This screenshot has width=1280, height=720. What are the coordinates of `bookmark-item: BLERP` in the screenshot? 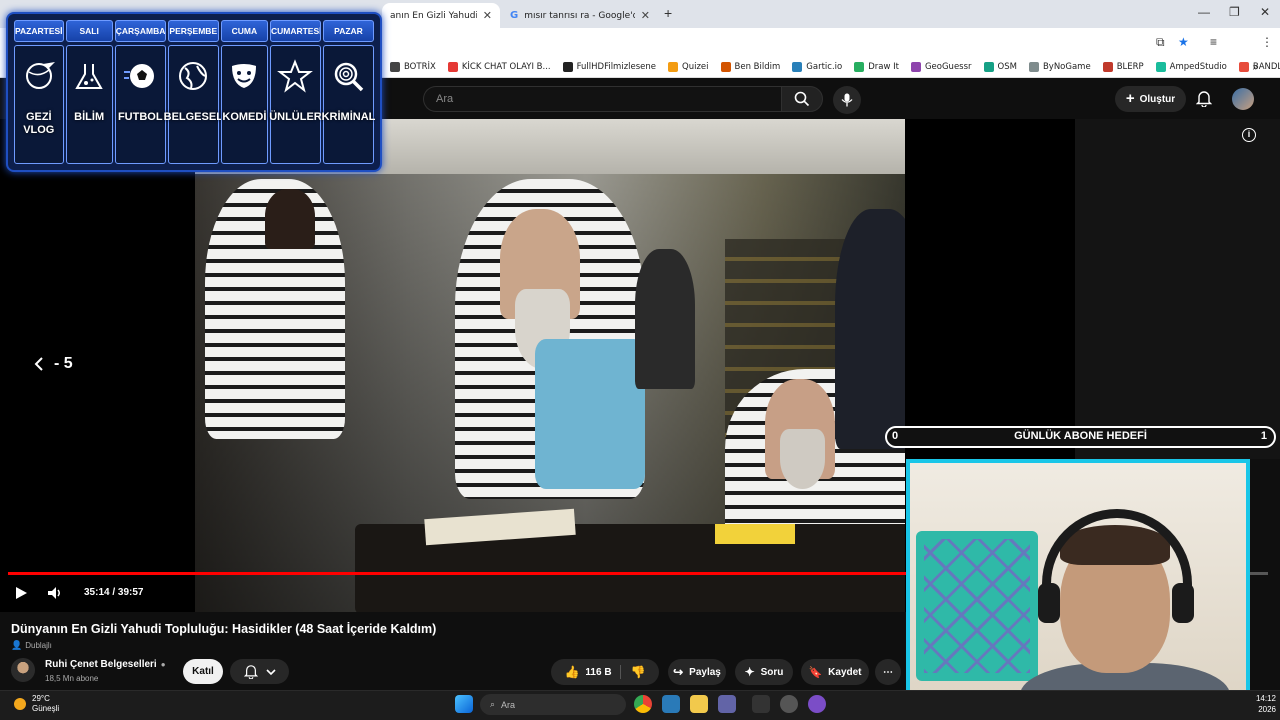 It's located at (1123, 66).